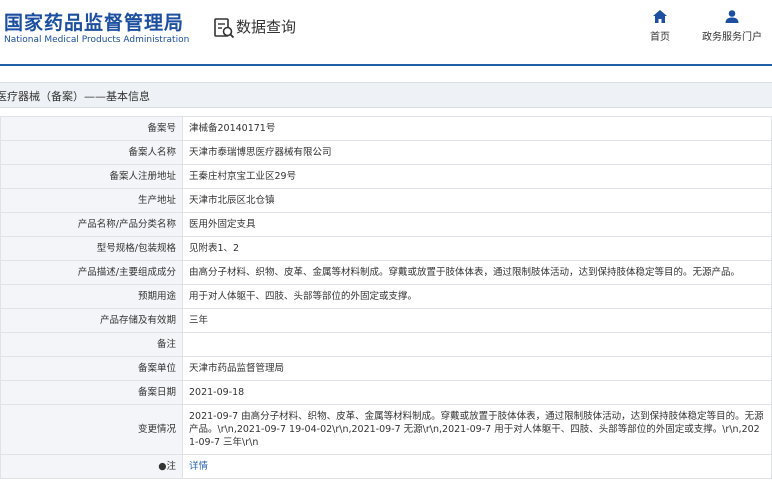 The width and height of the screenshot is (772, 491). I want to click on row-label: ●注, so click(91, 466).